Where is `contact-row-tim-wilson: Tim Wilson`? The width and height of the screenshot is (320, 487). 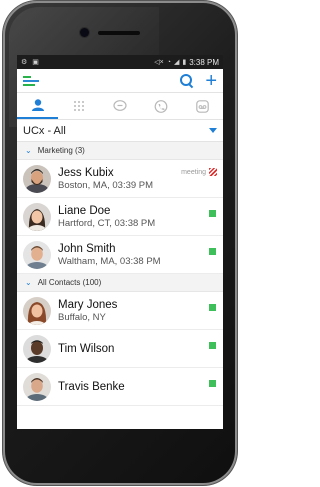
contact-row-tim-wilson: Tim Wilson is located at coordinates (120, 349).